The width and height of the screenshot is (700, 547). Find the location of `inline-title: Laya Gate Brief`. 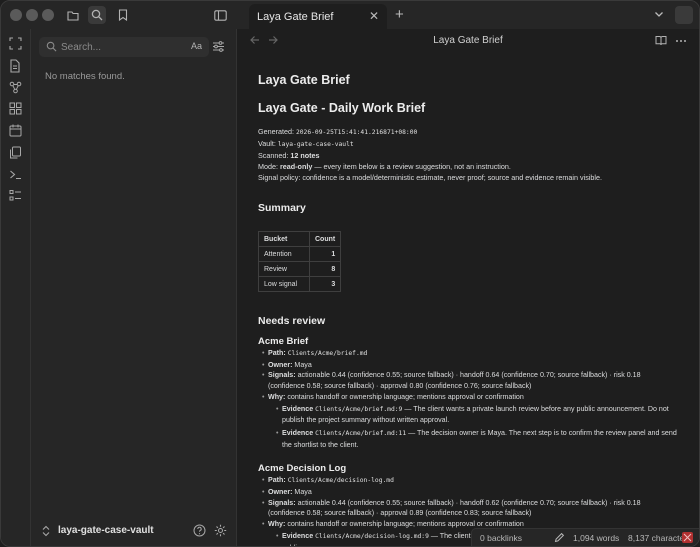

inline-title: Laya Gate Brief is located at coordinates (468, 80).